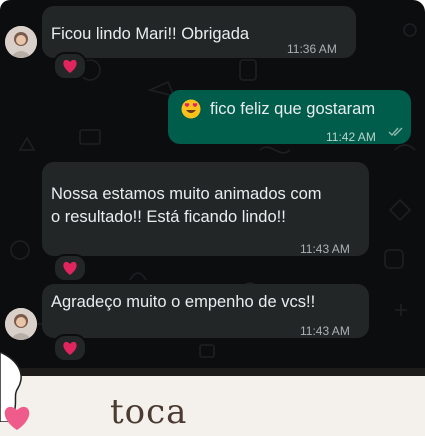 Image resolution: width=425 pixels, height=436 pixels. What do you see at coordinates (149, 412) in the screenshot?
I see `brand-logo: toca` at bounding box center [149, 412].